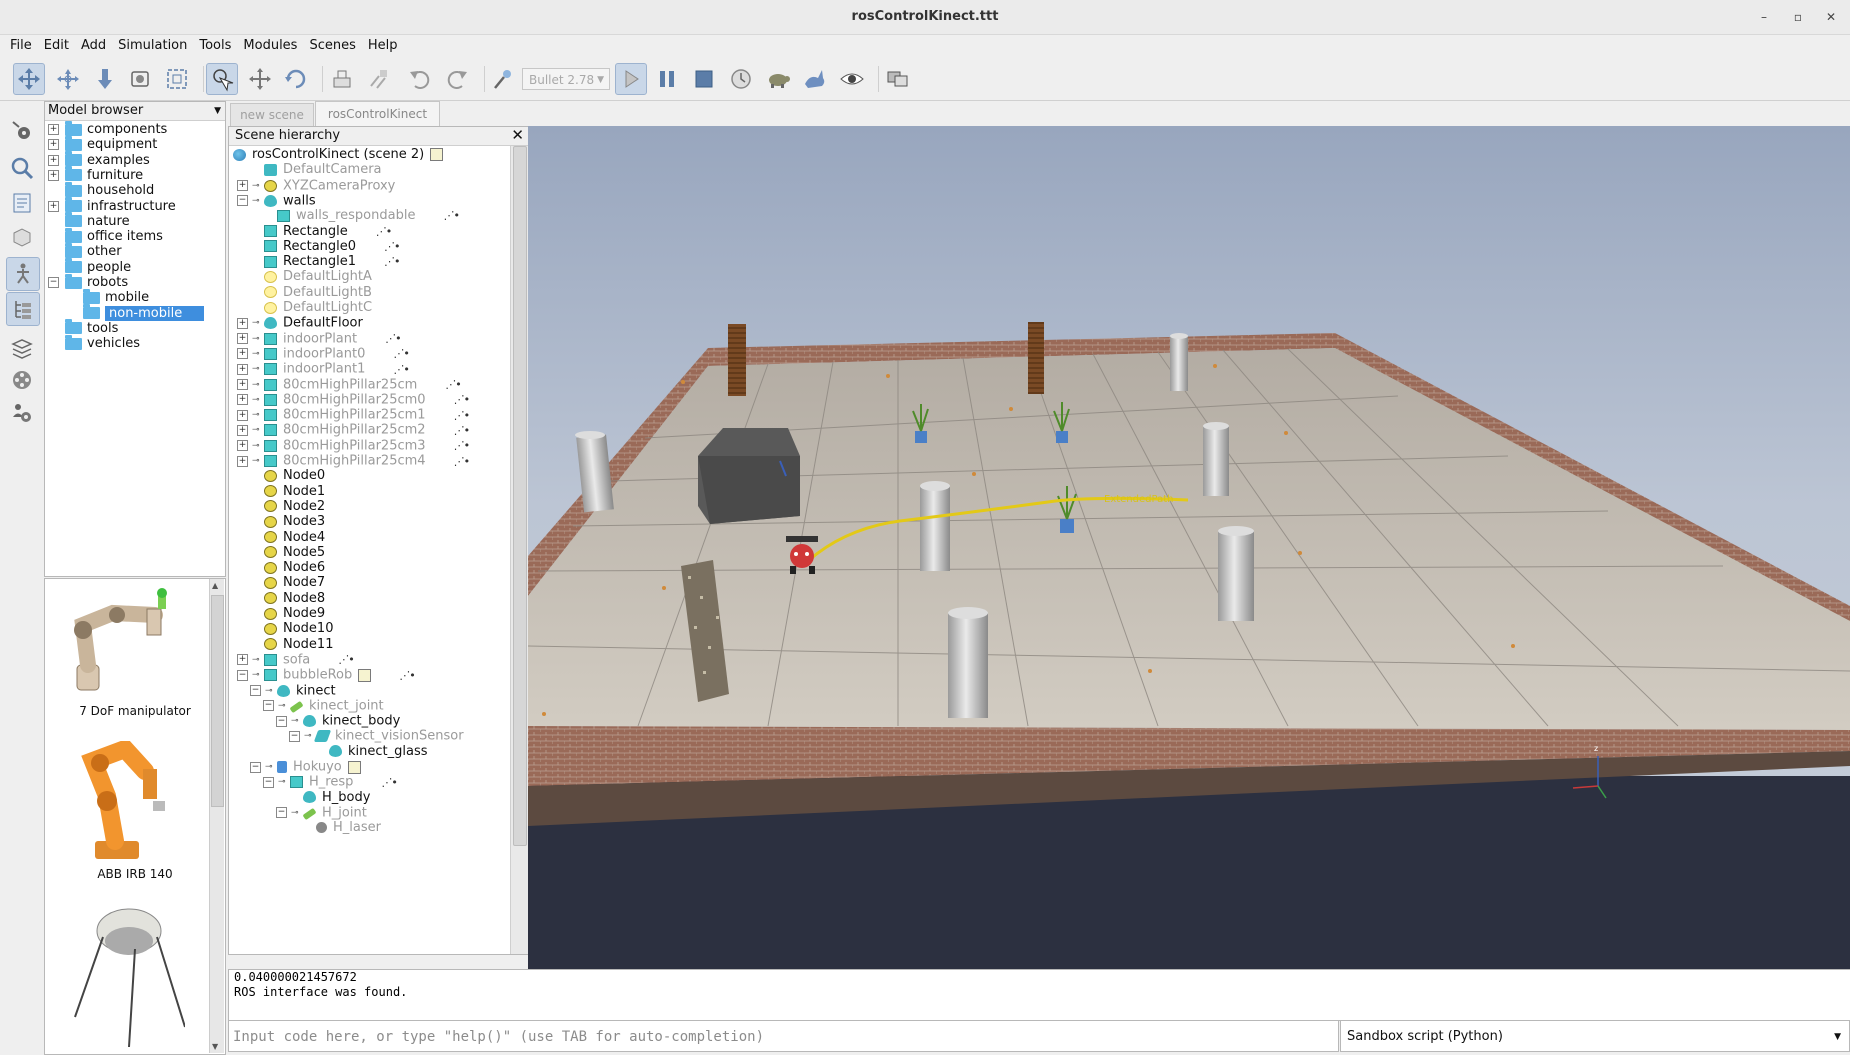 Image resolution: width=1850 pixels, height=1055 pixels. What do you see at coordinates (22, 131) in the screenshot?
I see `simulation-settings-icon` at bounding box center [22, 131].